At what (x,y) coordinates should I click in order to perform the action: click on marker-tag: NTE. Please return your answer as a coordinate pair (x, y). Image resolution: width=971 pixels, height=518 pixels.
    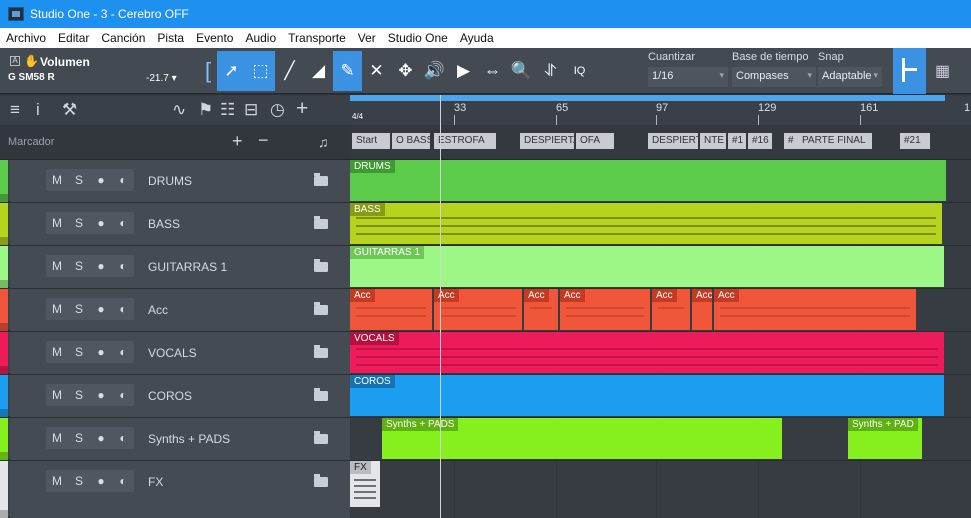
    Looking at the image, I should click on (713, 141).